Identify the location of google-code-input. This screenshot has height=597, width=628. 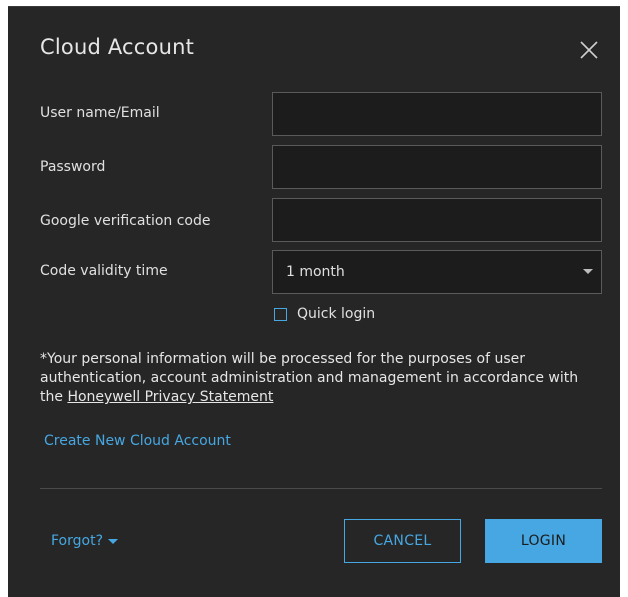
(437, 220).